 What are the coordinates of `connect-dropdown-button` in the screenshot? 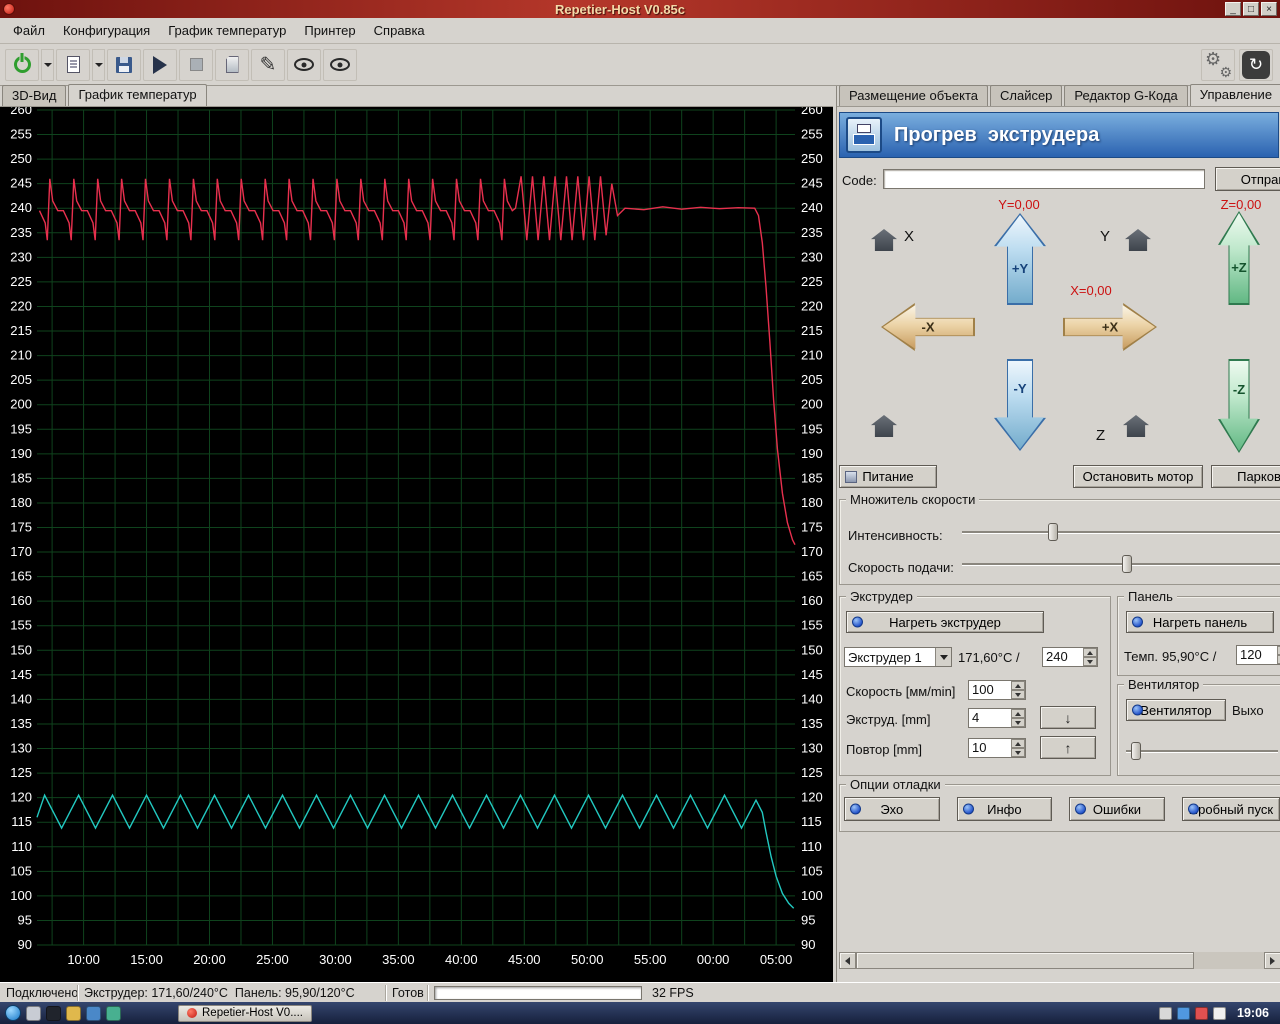 It's located at (47, 64).